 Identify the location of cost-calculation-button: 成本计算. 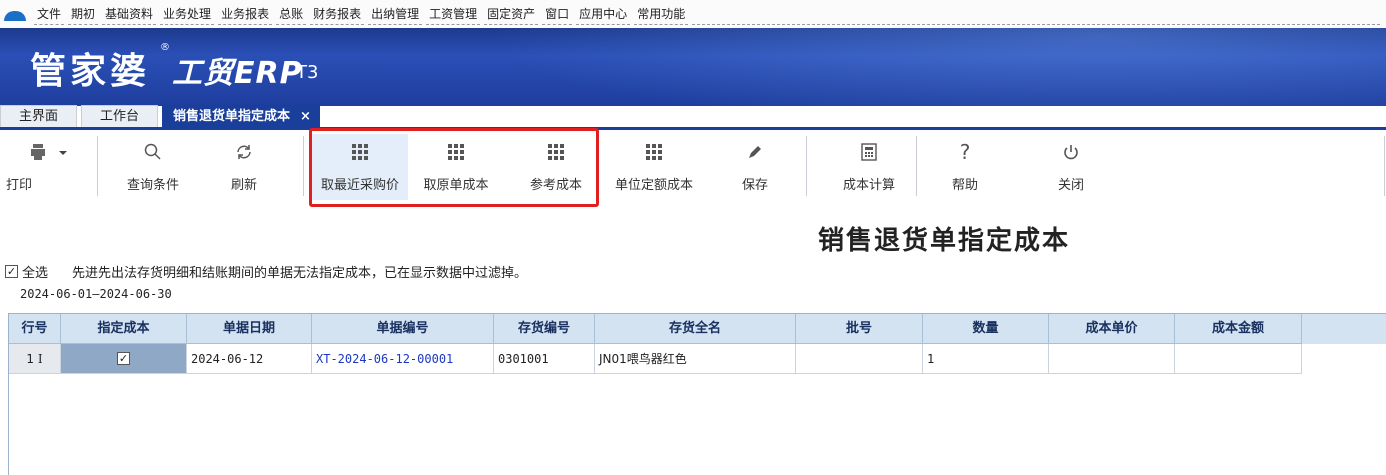
(869, 167).